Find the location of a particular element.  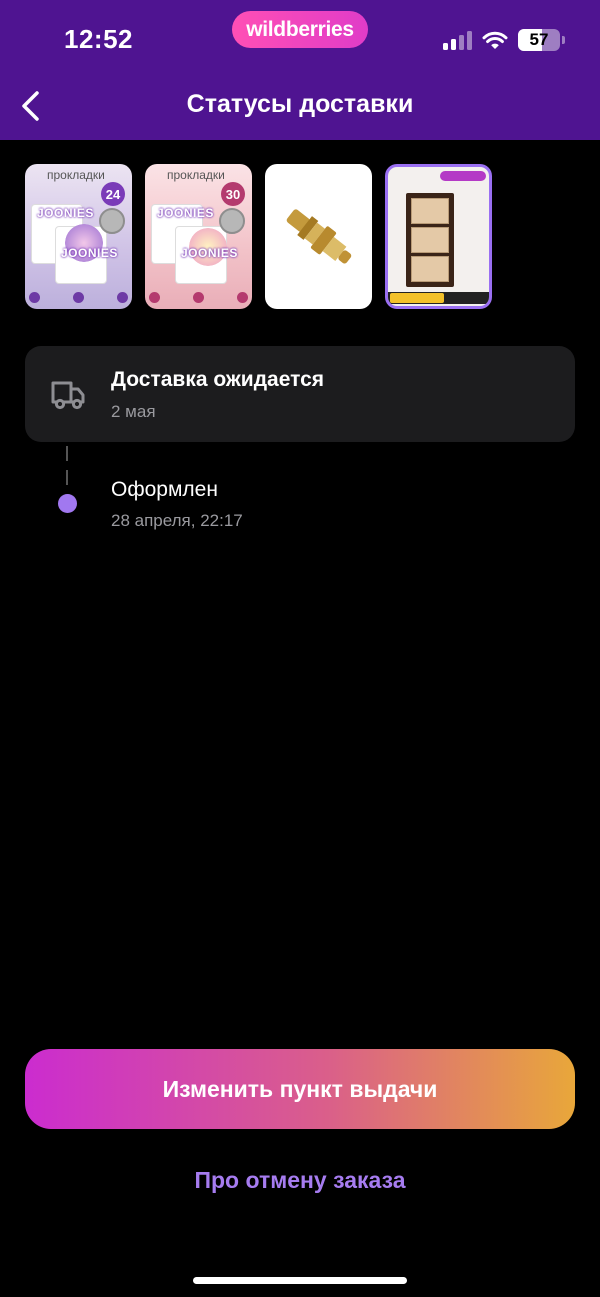

page-title: Статусы доставки is located at coordinates (300, 104).